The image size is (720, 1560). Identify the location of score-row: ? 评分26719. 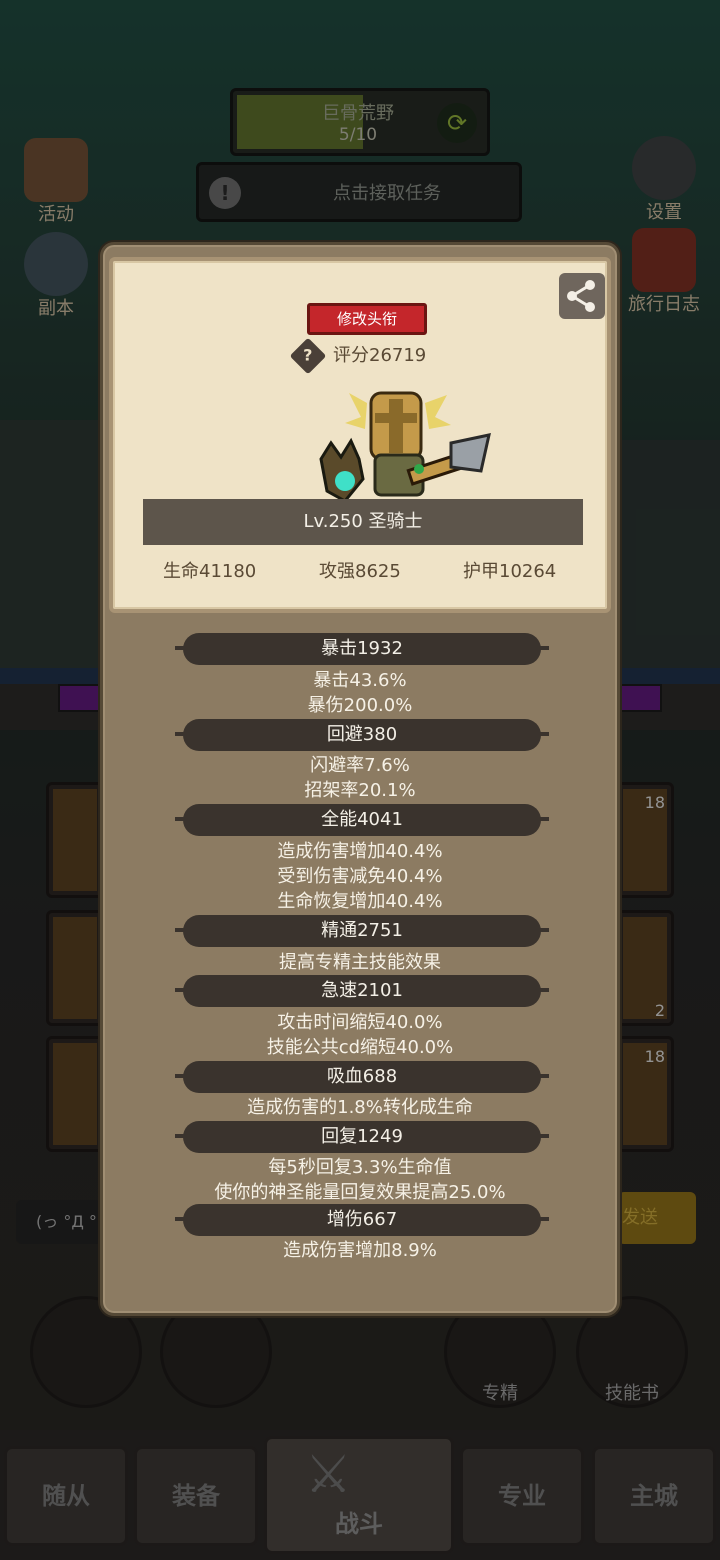
(358, 356).